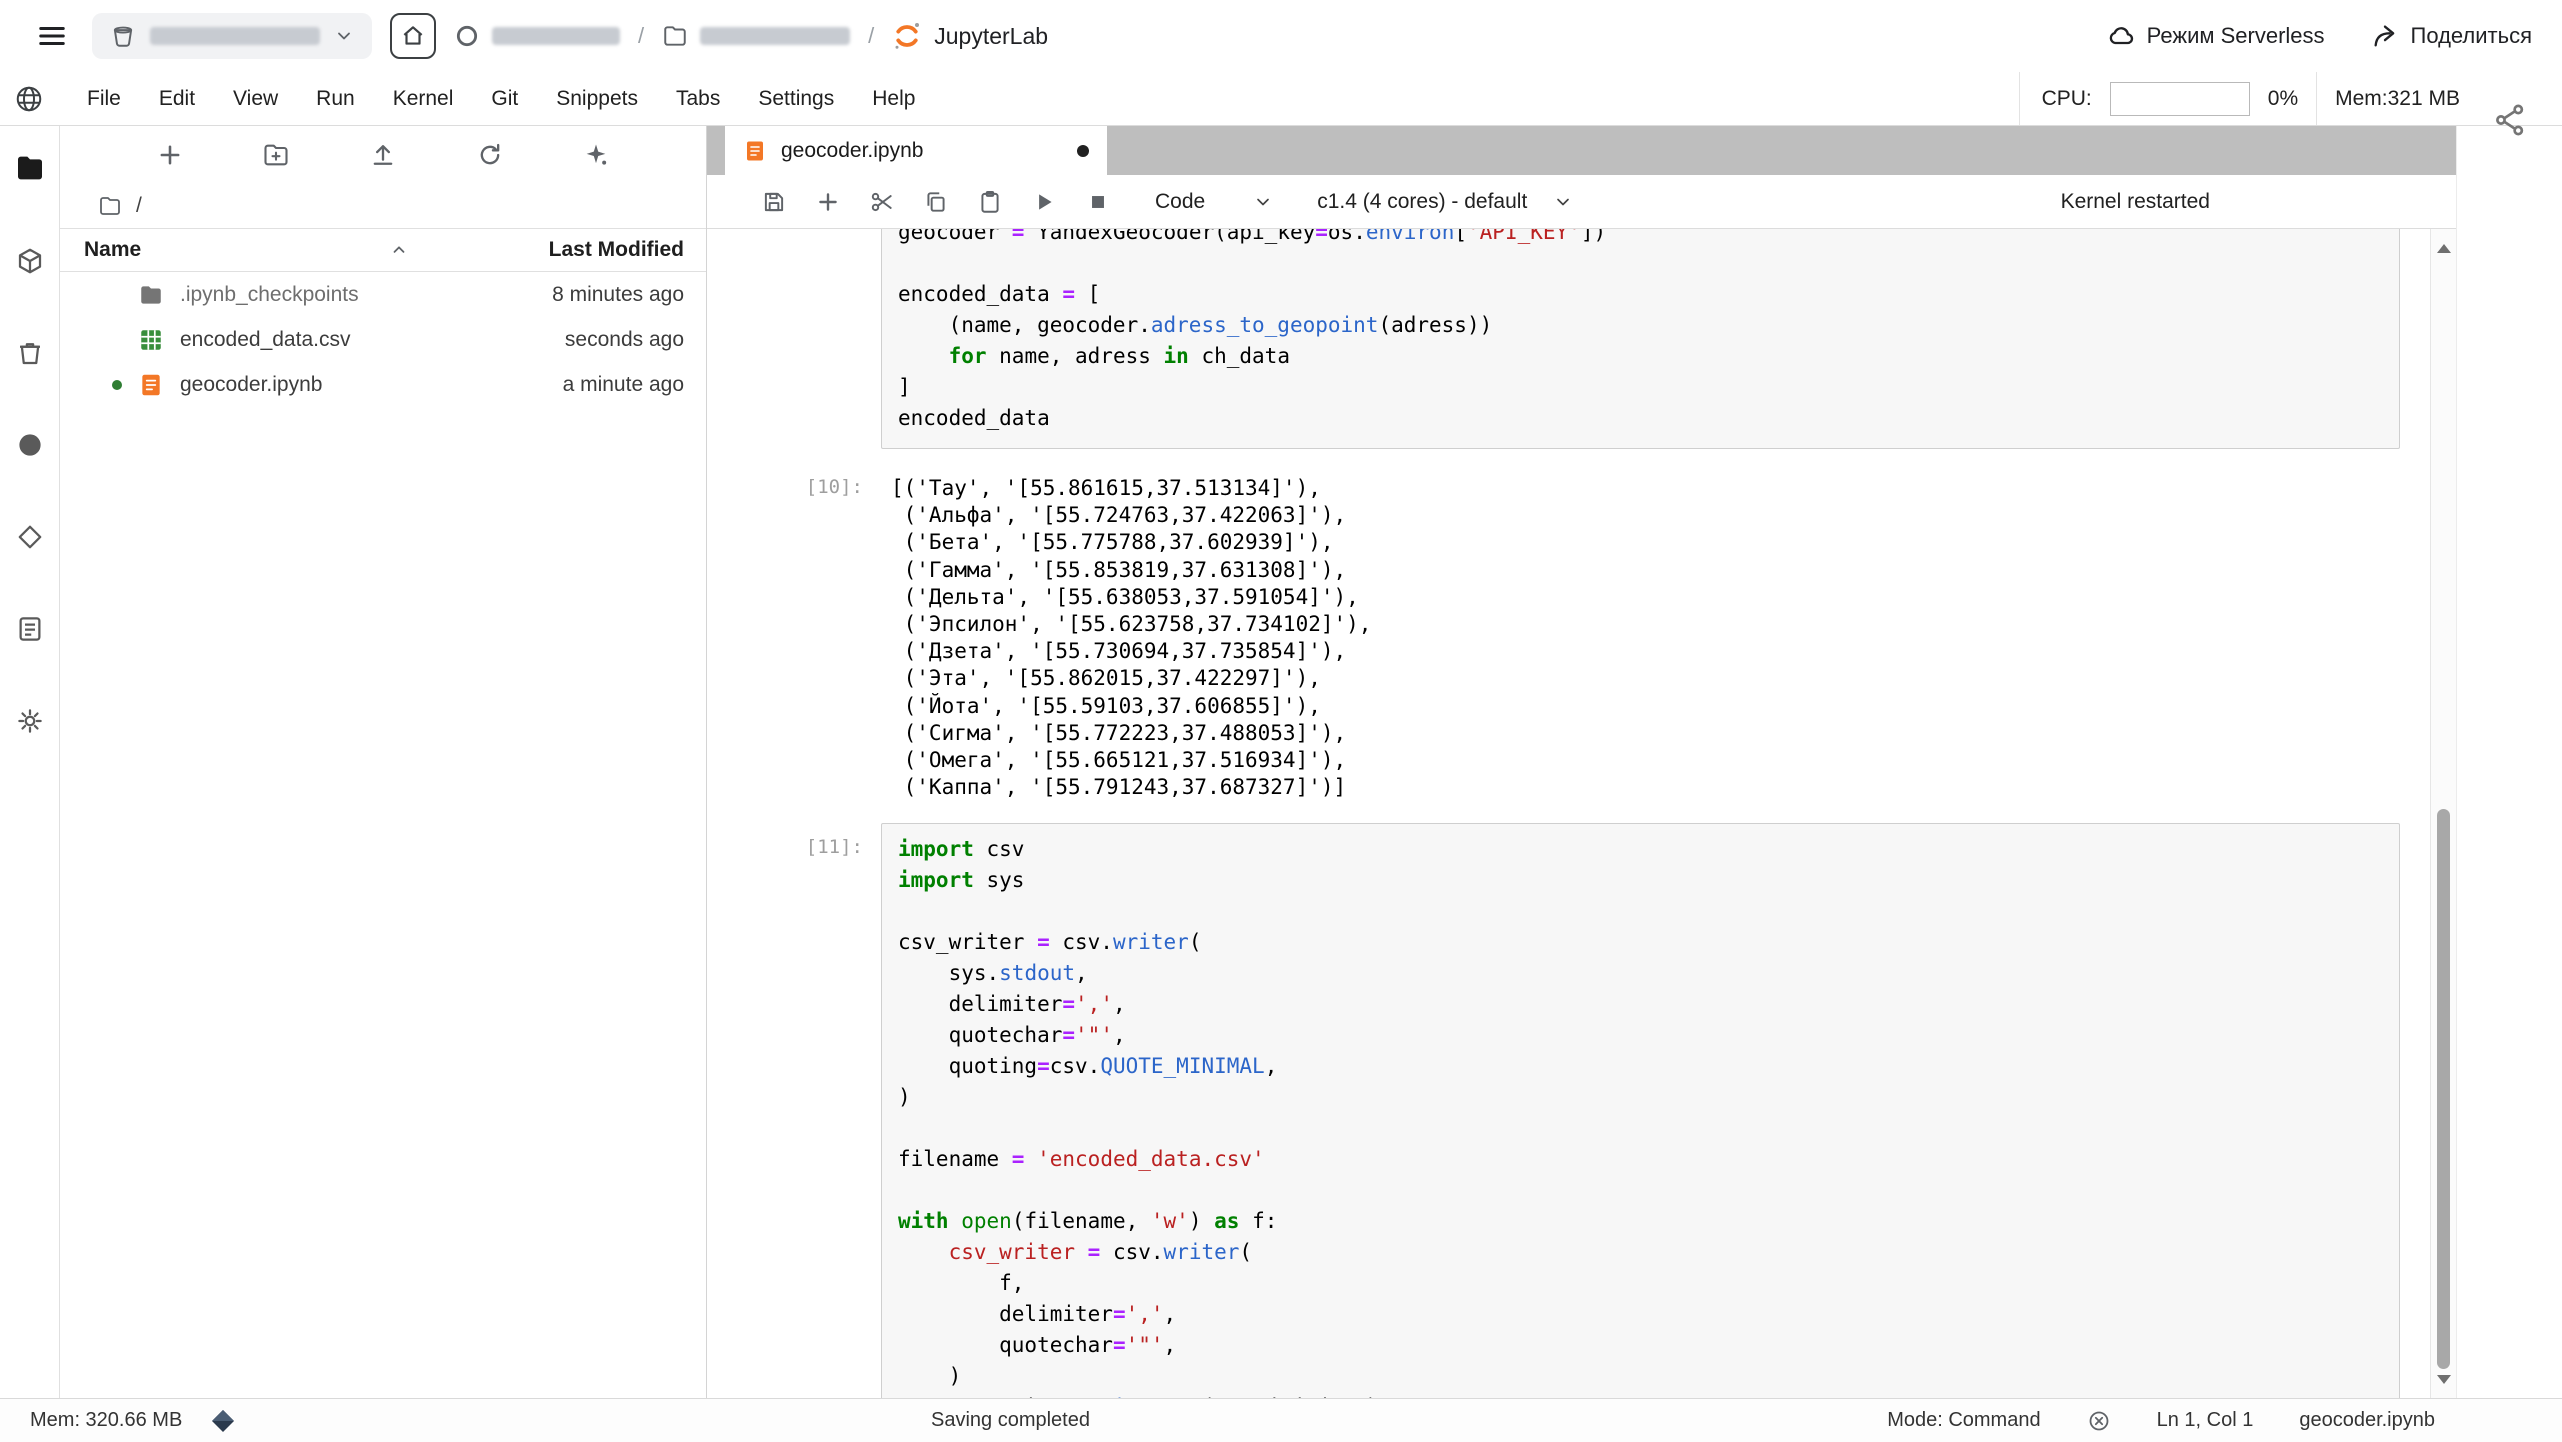  What do you see at coordinates (1963, 1420) in the screenshot?
I see `command-mode-indicator: Mode: Command` at bounding box center [1963, 1420].